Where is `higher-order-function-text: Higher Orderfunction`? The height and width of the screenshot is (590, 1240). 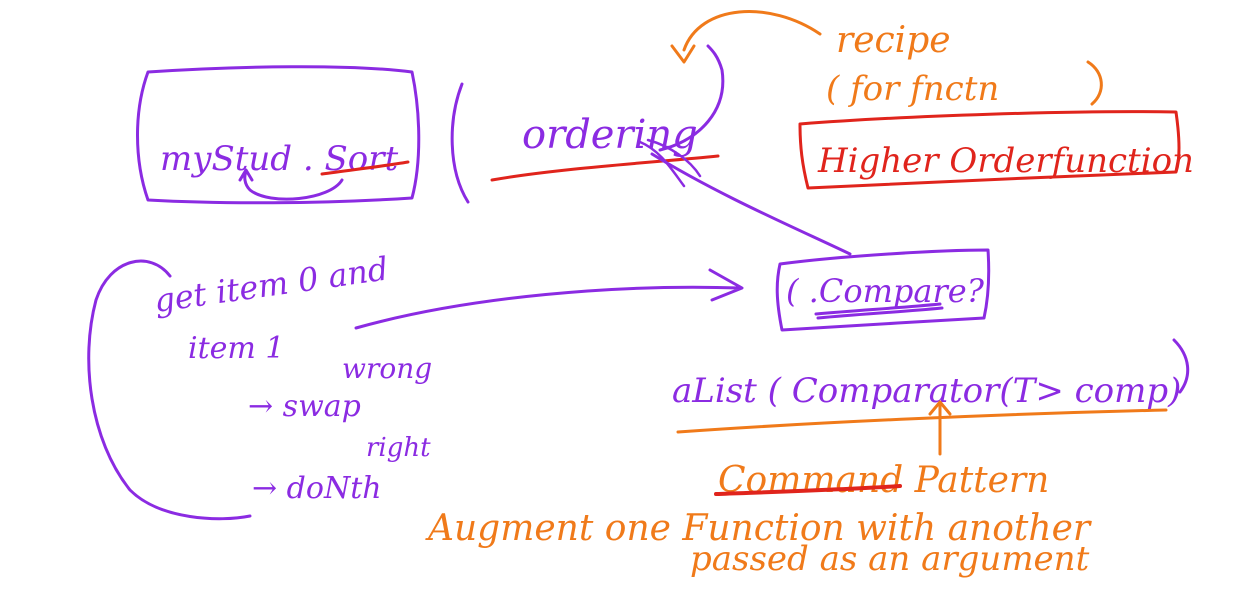 higher-order-function-text: Higher Orderfunction is located at coordinates (1005, 161).